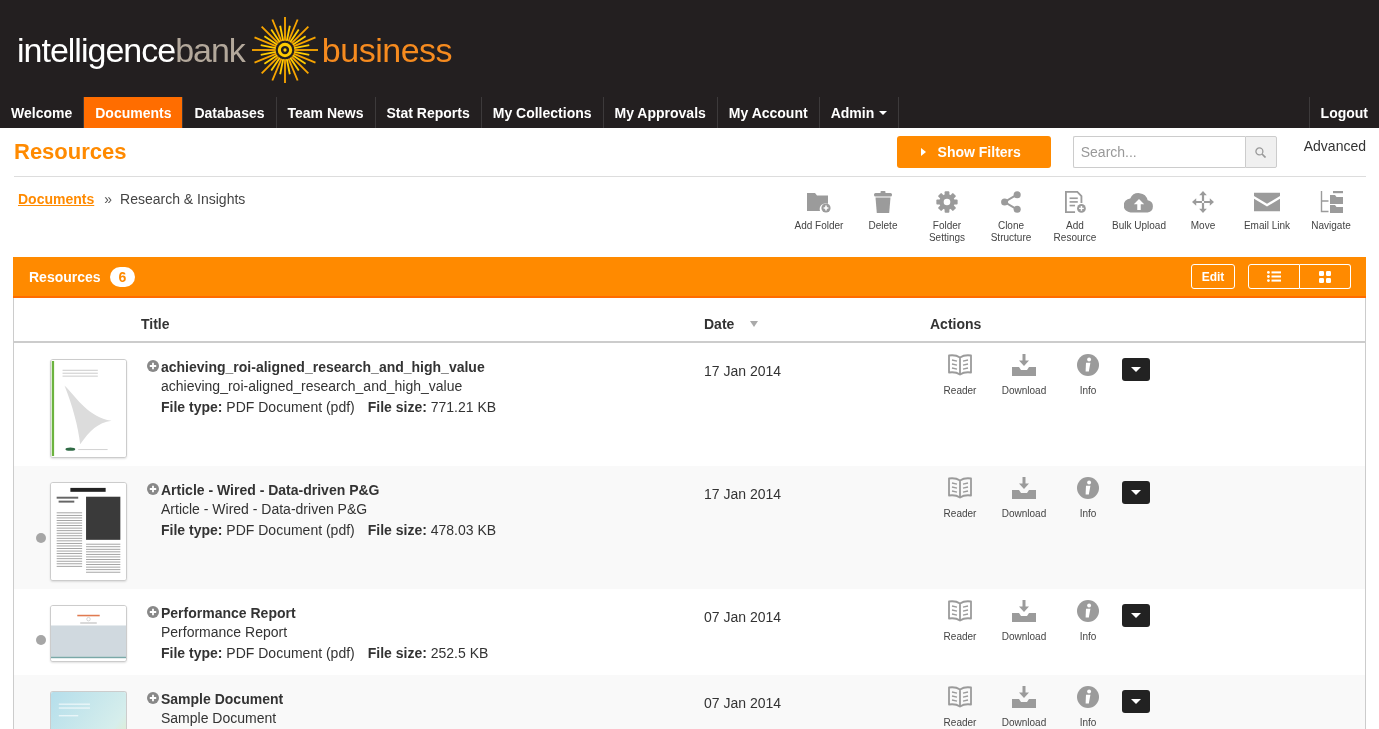 Image resolution: width=1379 pixels, height=729 pixels. I want to click on sunburst-icon, so click(284, 50).